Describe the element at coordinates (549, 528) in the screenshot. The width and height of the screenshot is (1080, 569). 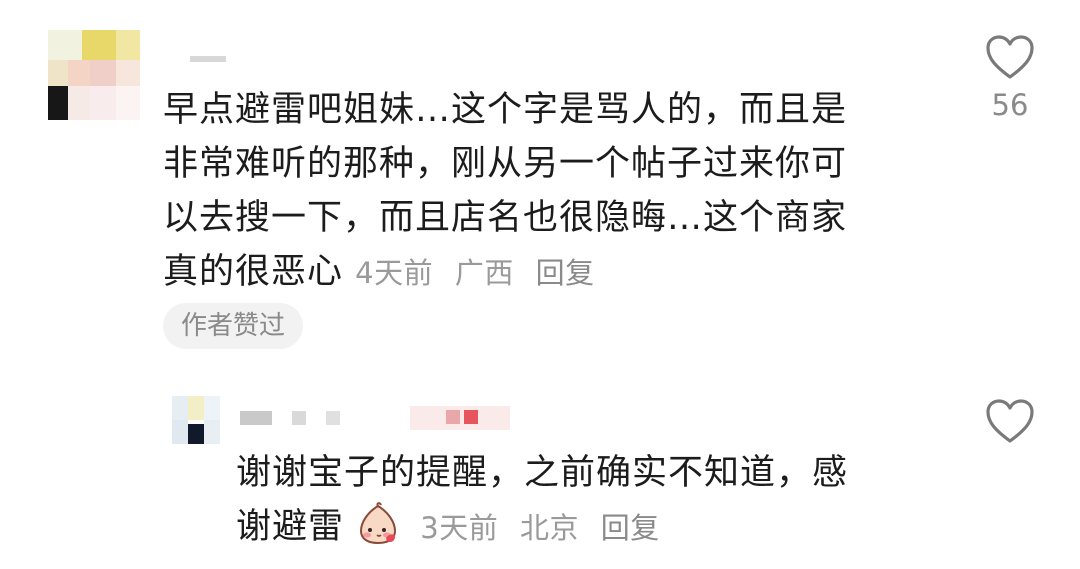
I see `reply-location: 北京` at that location.